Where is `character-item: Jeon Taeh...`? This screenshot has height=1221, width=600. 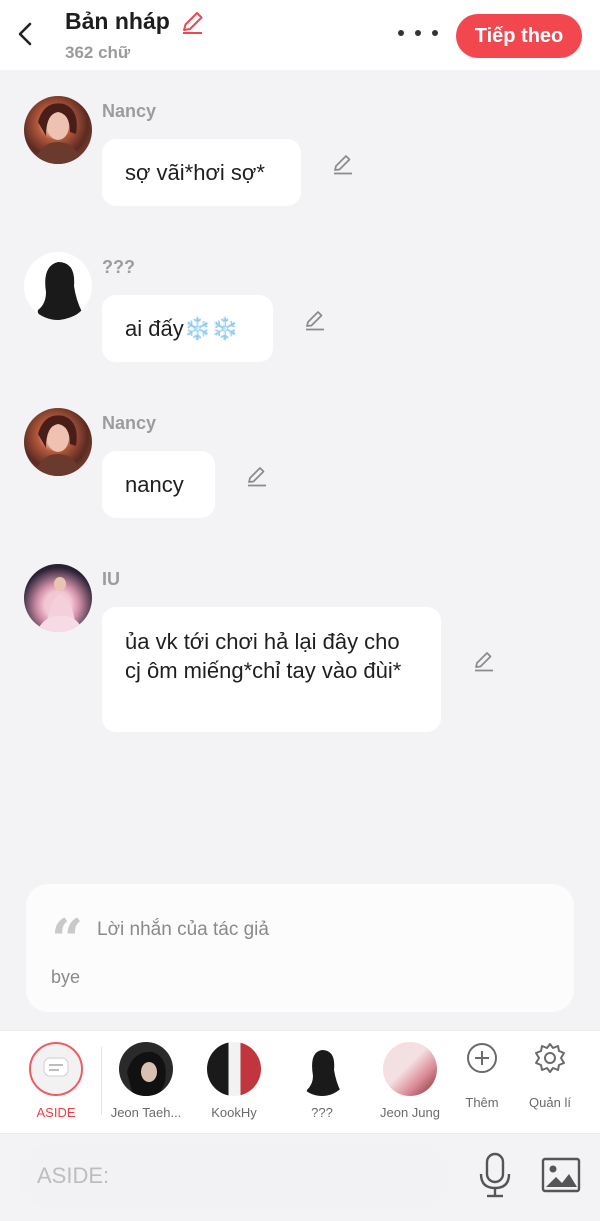 character-item: Jeon Taeh... is located at coordinates (146, 1083).